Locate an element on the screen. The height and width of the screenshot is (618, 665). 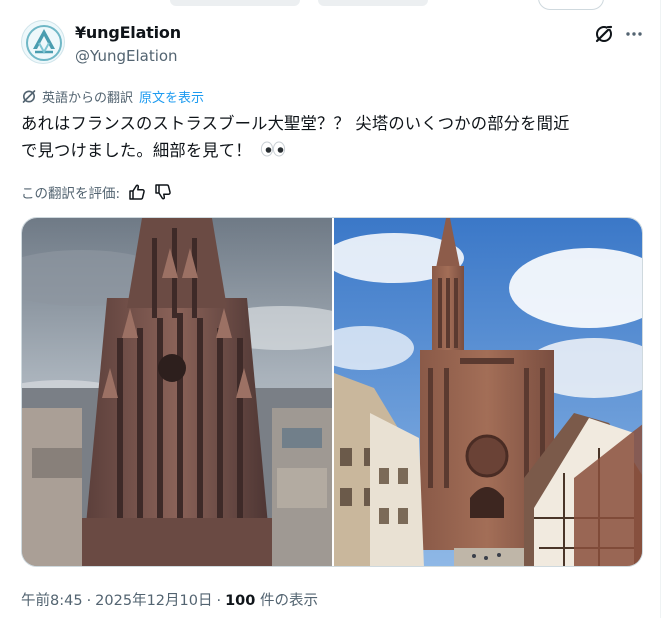
translation-label: 英語からの翻訳 is located at coordinates (88, 98).